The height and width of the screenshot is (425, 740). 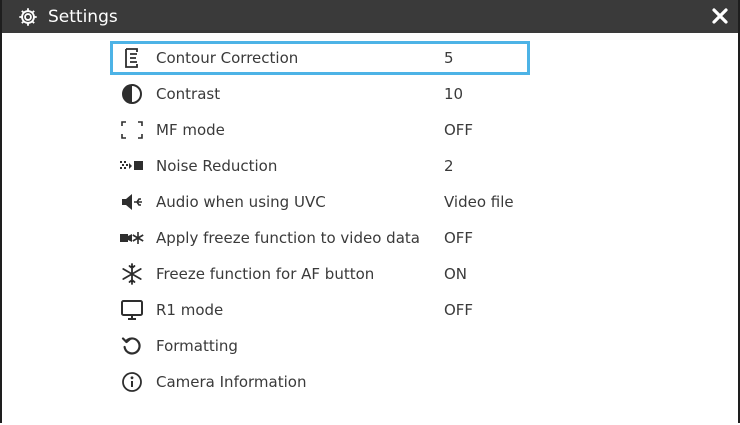 I want to click on monitor-icon, so click(x=132, y=310).